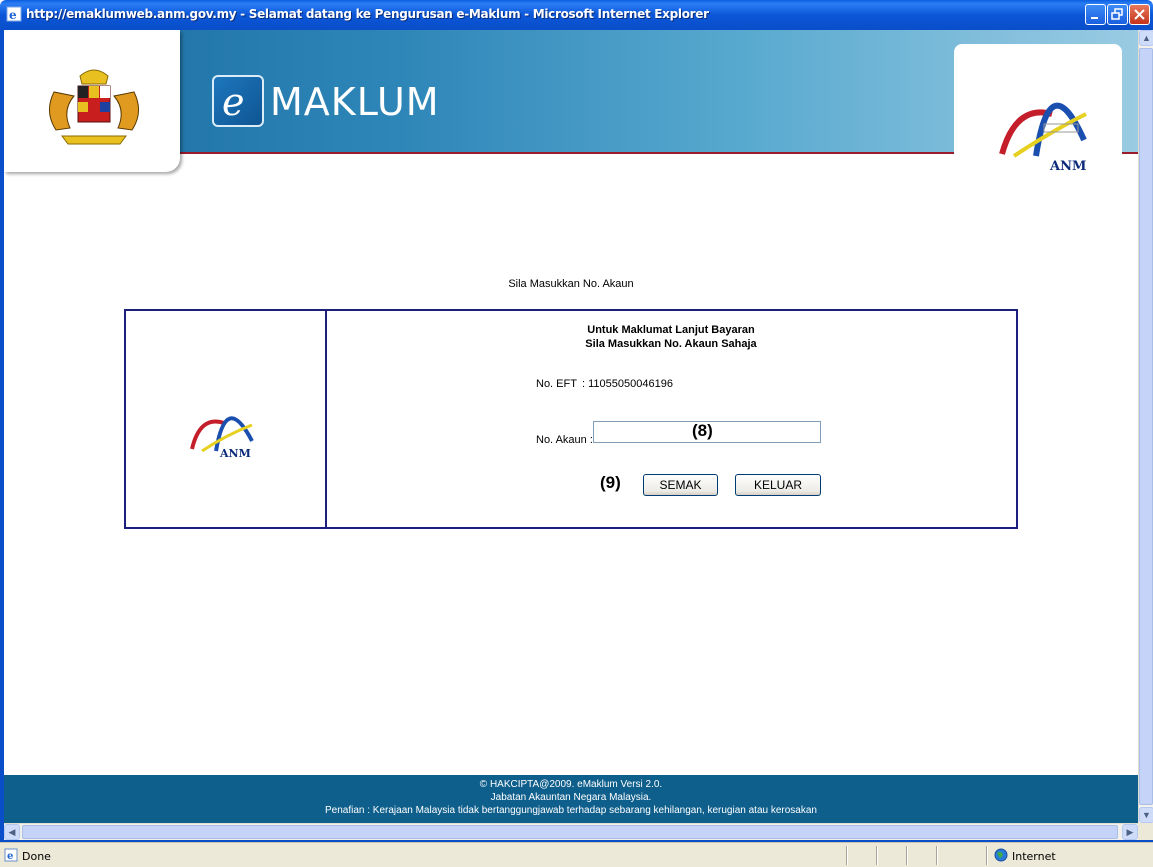  What do you see at coordinates (556, 384) in the screenshot?
I see `eft-label: No. EFT` at bounding box center [556, 384].